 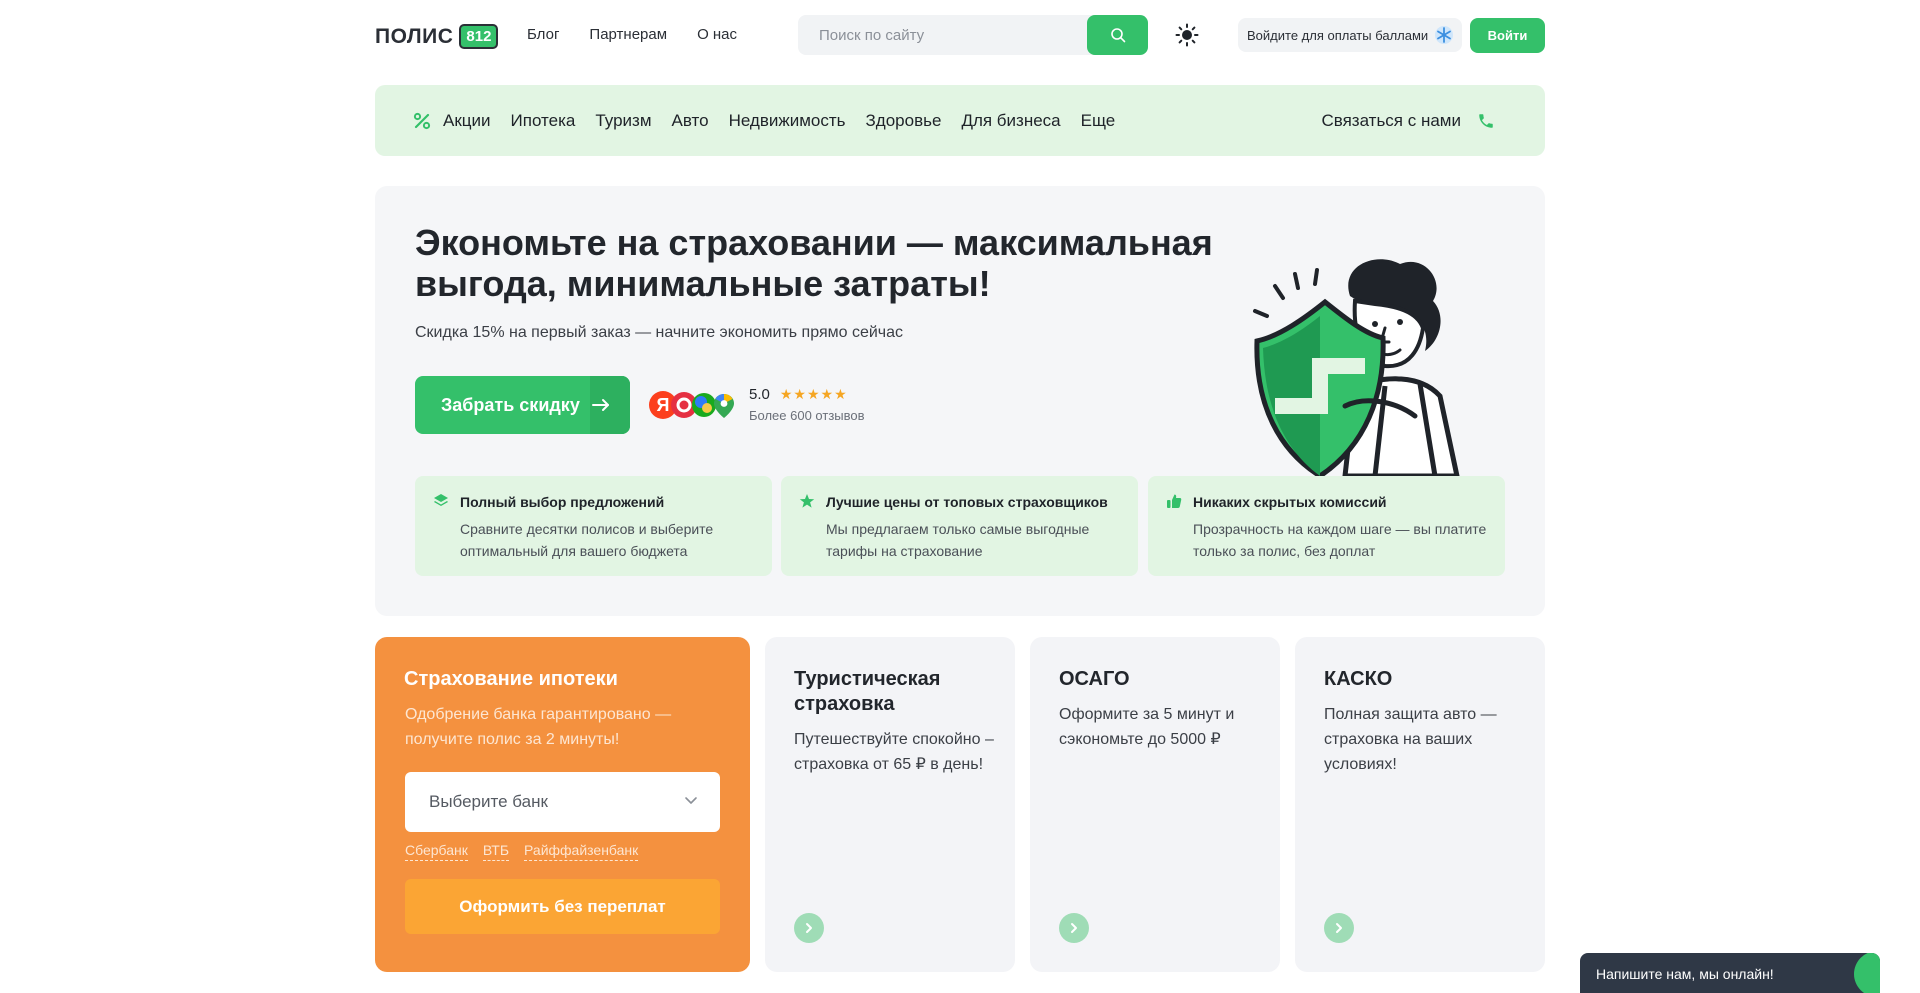 I want to click on star-icon, so click(x=807, y=501).